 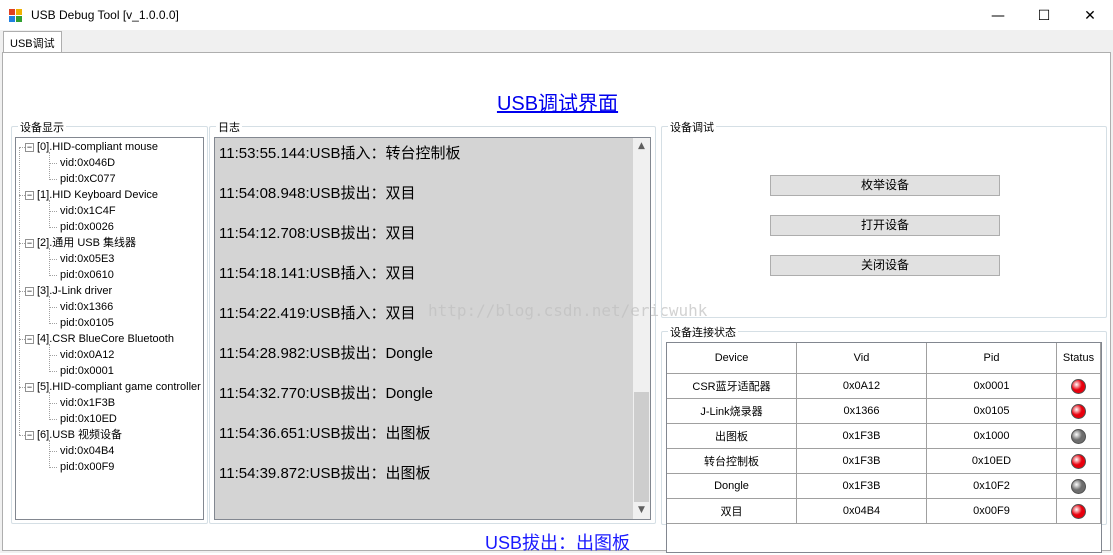 What do you see at coordinates (105, 339) in the screenshot?
I see `tree-node-label: [4].CSR BlueCore Bluetooth` at bounding box center [105, 339].